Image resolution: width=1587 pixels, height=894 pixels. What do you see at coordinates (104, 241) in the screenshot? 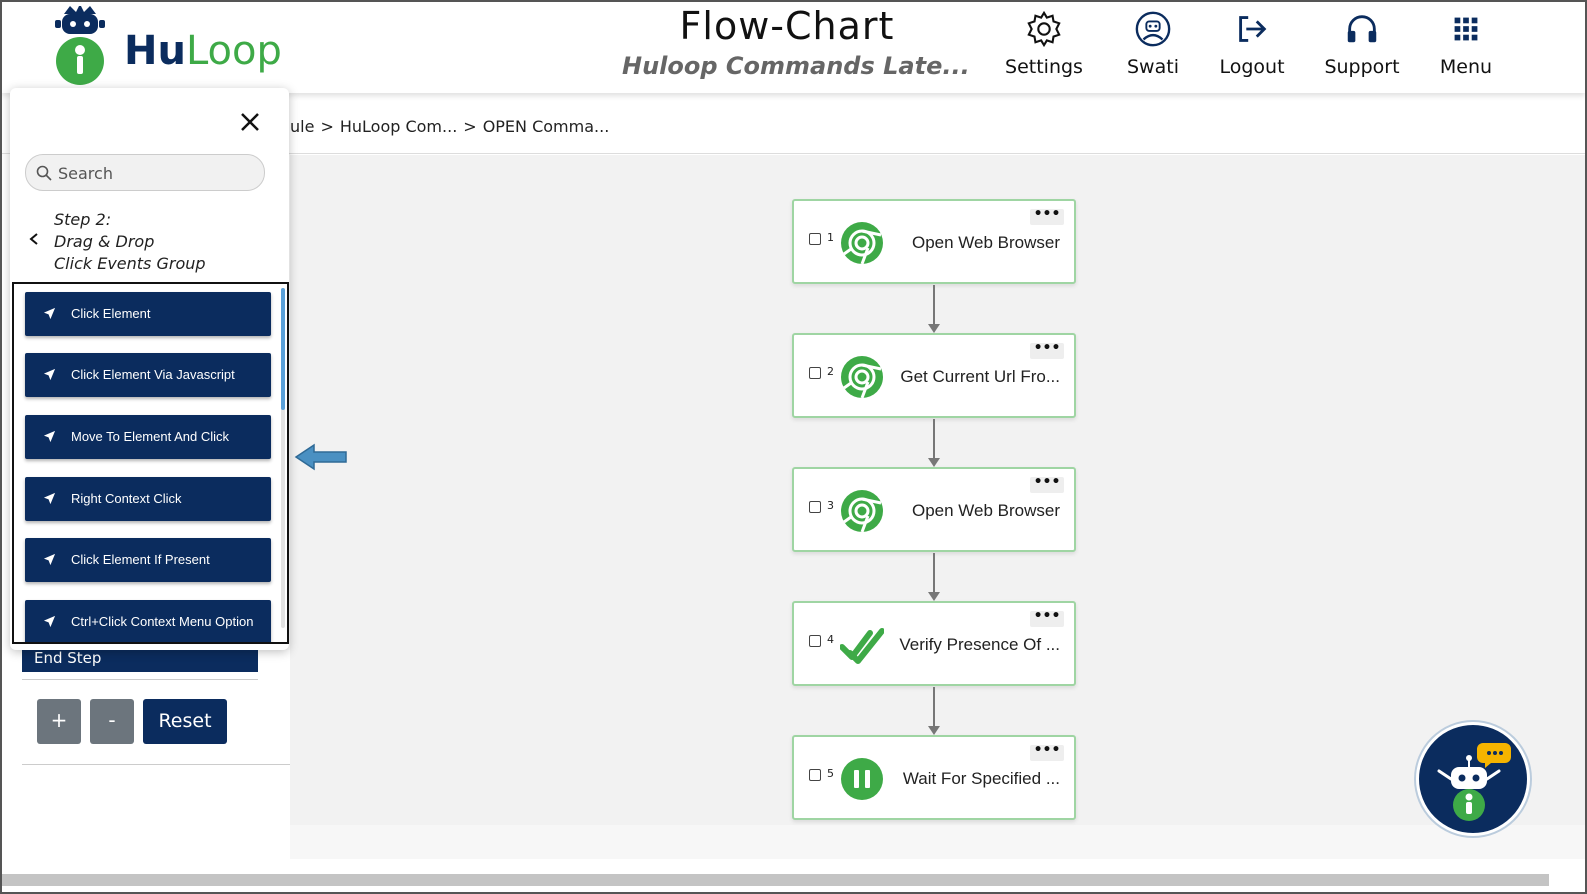
I see `step-line: Drag & Drop` at bounding box center [104, 241].